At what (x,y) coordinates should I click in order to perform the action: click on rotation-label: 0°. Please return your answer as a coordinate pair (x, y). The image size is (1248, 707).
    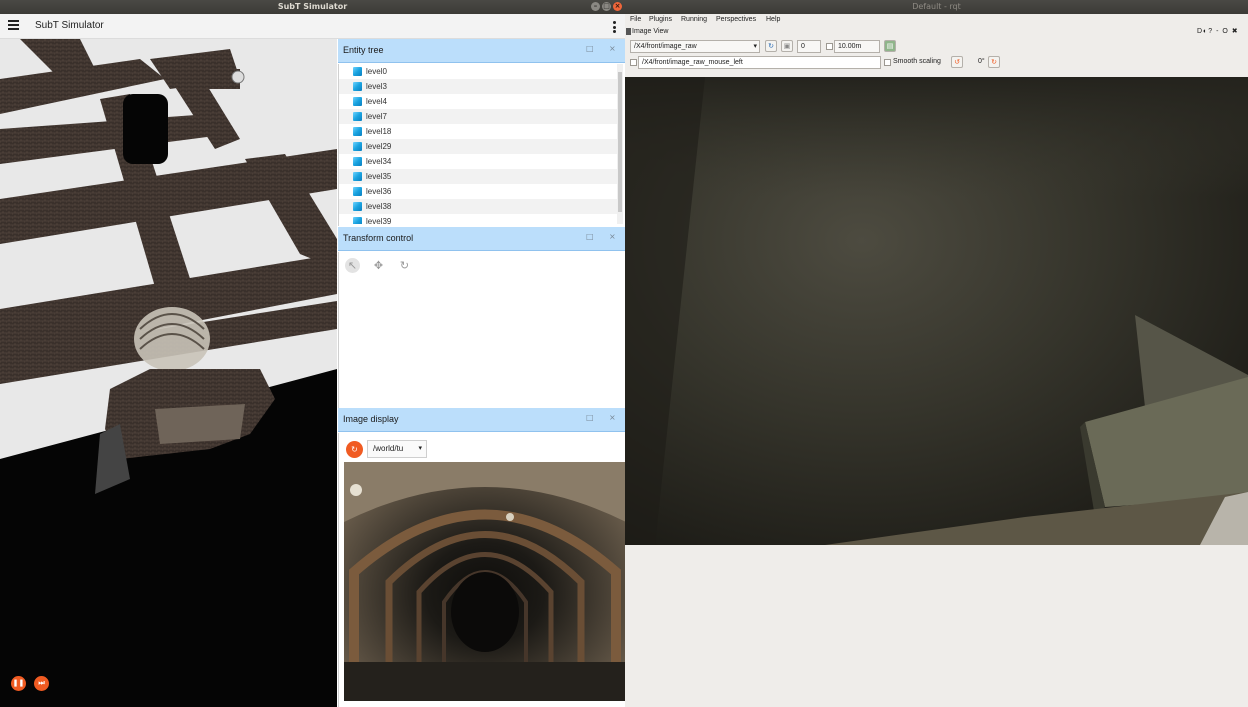
    Looking at the image, I should click on (981, 61).